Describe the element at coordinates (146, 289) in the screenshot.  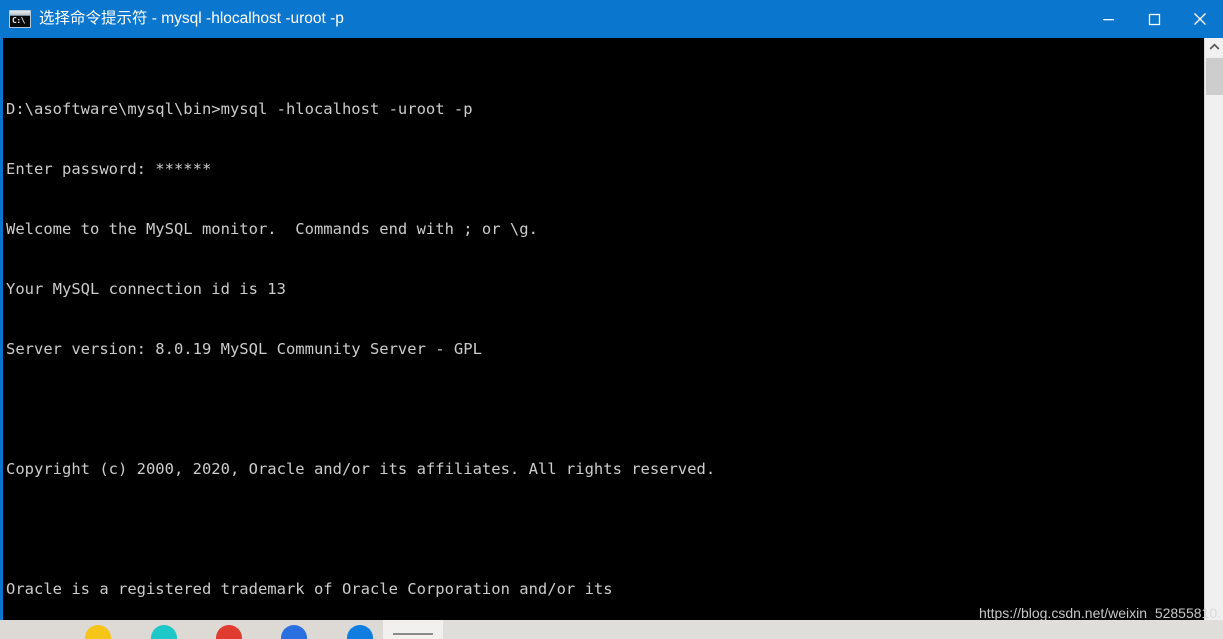
I see `terminal-line-connid: Your MySQL connection id is 13` at that location.